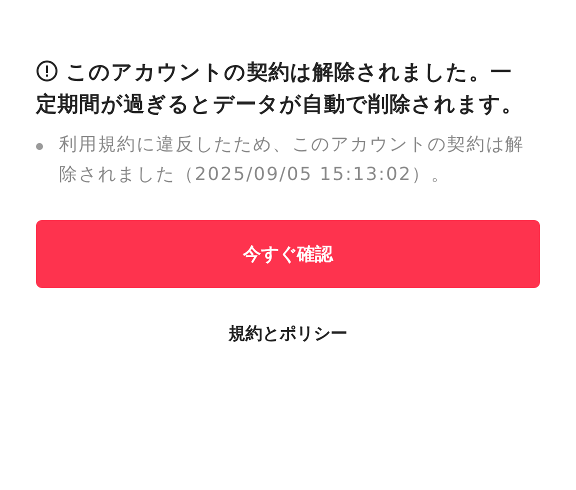  What do you see at coordinates (288, 254) in the screenshot?
I see `confirm-button: 今すぐ確認` at bounding box center [288, 254].